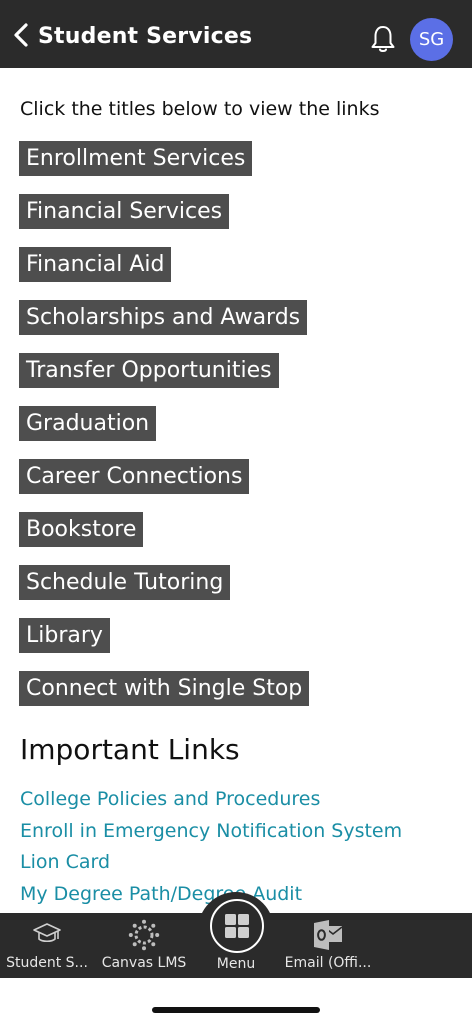 This screenshot has height=1024, width=472. Describe the element at coordinates (95, 264) in the screenshot. I see `section-financial-aid: Financial Aid` at that location.